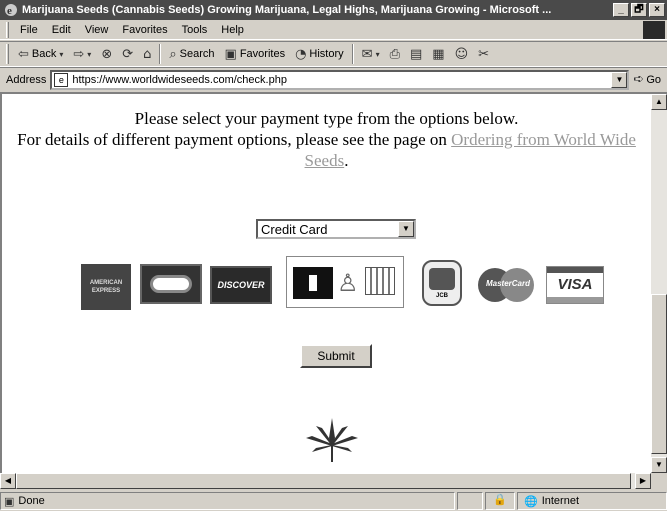 This screenshot has width=667, height=511. Describe the element at coordinates (179, 80) in the screenshot. I see `address-url: https://www.worldwideseeds.com/check.php` at that location.